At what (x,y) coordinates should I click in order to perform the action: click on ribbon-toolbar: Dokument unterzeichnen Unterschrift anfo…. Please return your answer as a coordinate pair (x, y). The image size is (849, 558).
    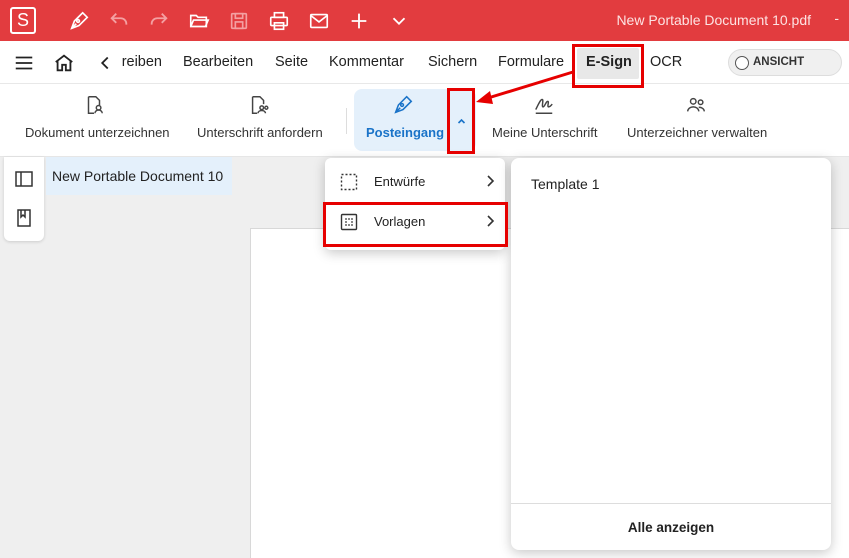
    Looking at the image, I should click on (424, 120).